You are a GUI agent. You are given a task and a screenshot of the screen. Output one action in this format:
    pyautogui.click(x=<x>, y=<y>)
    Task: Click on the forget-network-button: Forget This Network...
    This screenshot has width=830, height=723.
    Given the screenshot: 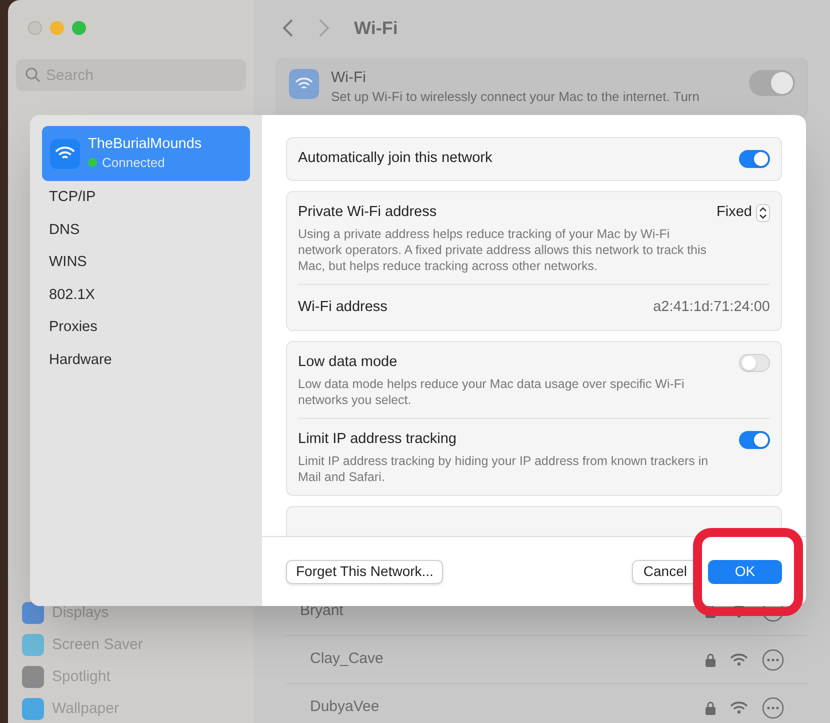 What is the action you would take?
    pyautogui.click(x=365, y=572)
    